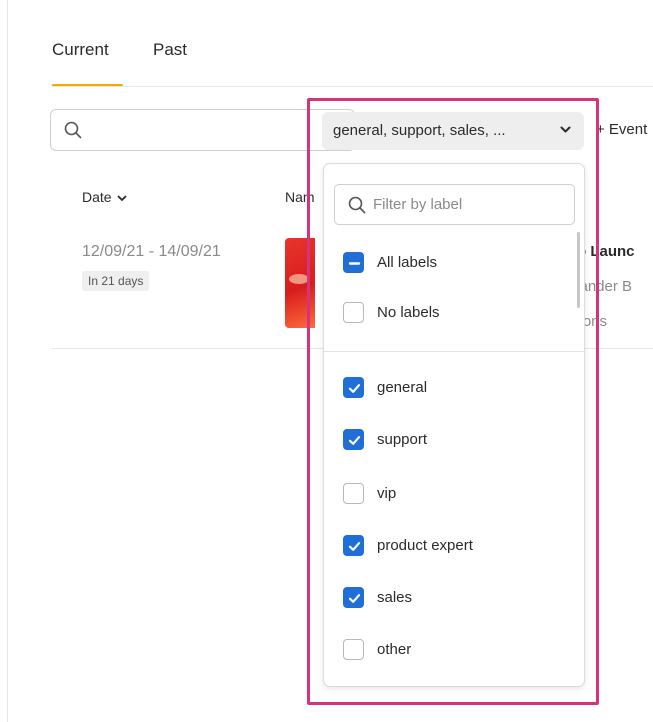  Describe the element at coordinates (300, 283) in the screenshot. I see `event-thumbnail` at that location.